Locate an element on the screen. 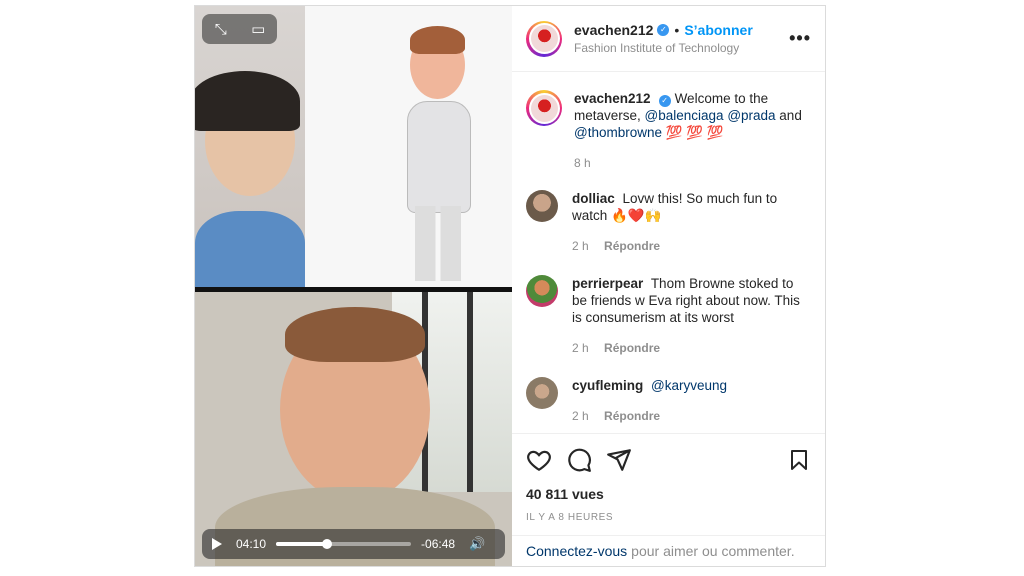 The width and height of the screenshot is (1024, 576). comment-username: dolliac is located at coordinates (593, 198).